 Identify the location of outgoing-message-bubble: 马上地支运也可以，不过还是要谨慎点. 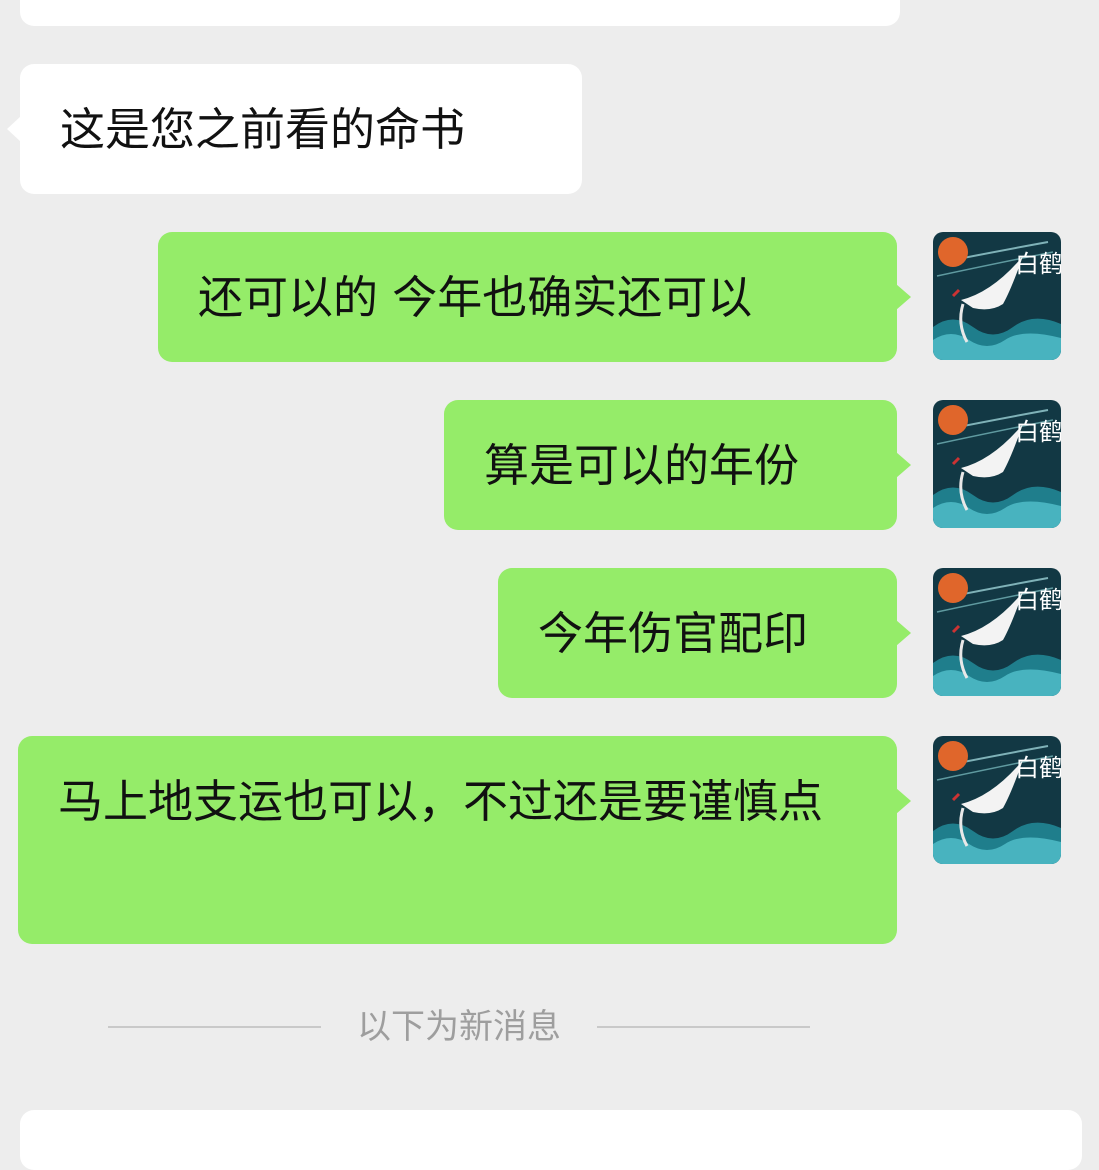
(464, 840).